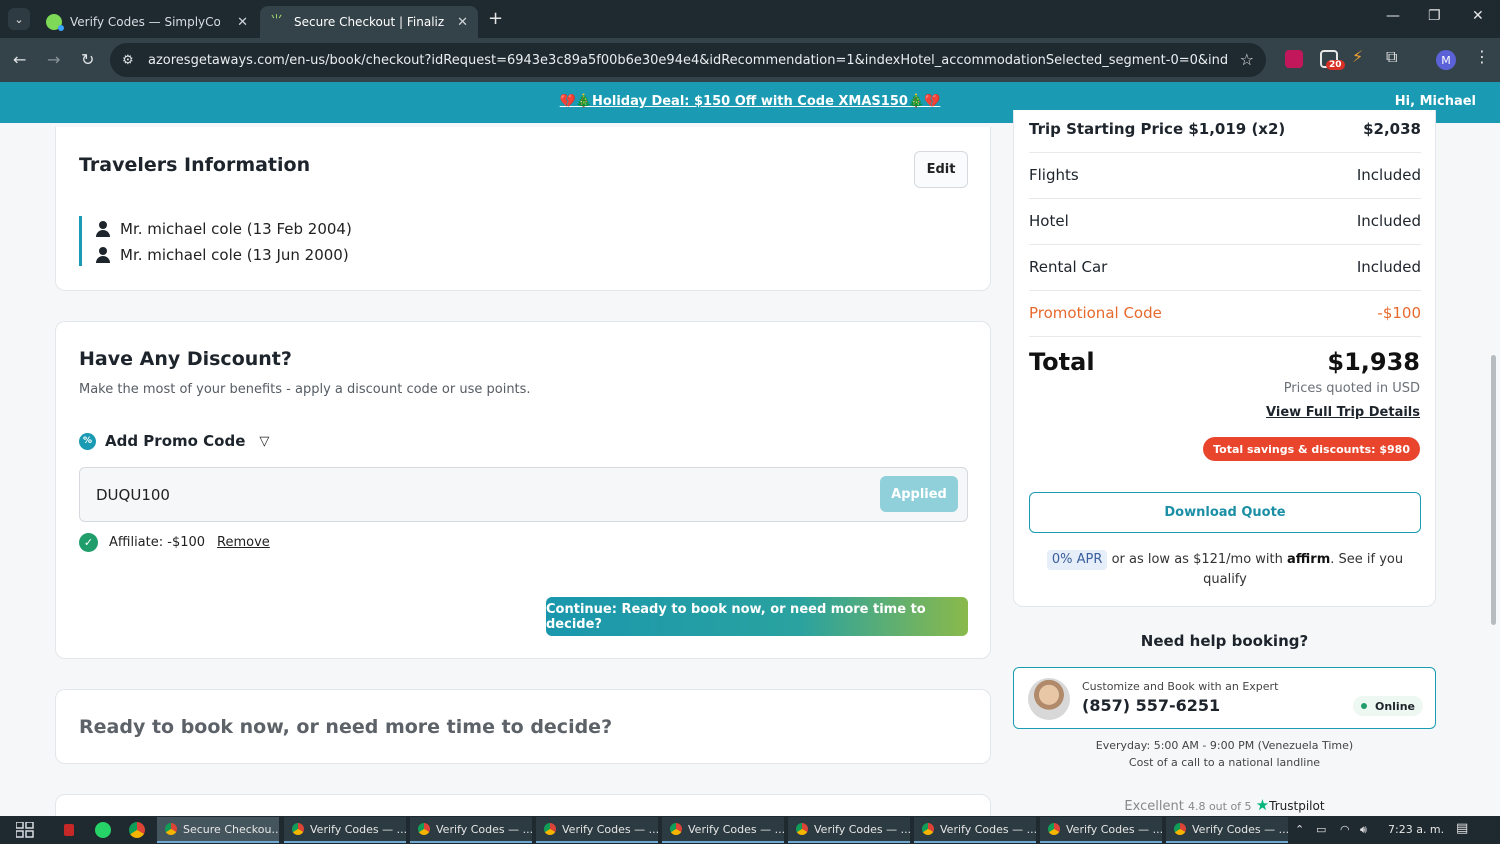  I want to click on close-window-icon: ✕, so click(1478, 16).